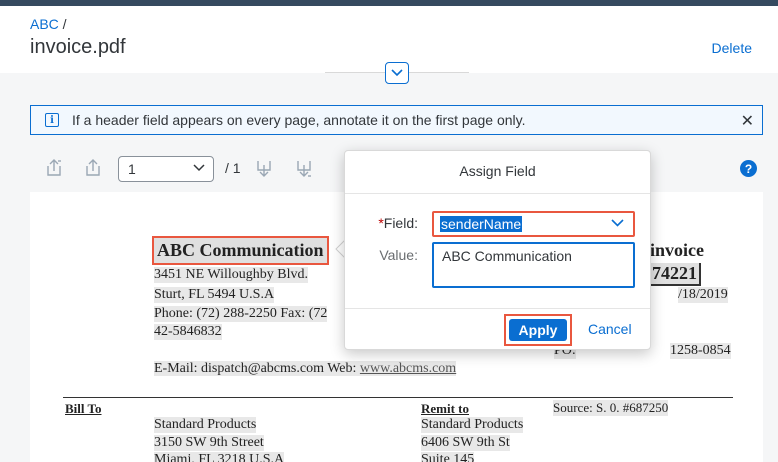 This screenshot has height=462, width=778. Describe the element at coordinates (465, 443) in the screenshot. I see `remit-to-line: 6406 SW 9th St` at that location.